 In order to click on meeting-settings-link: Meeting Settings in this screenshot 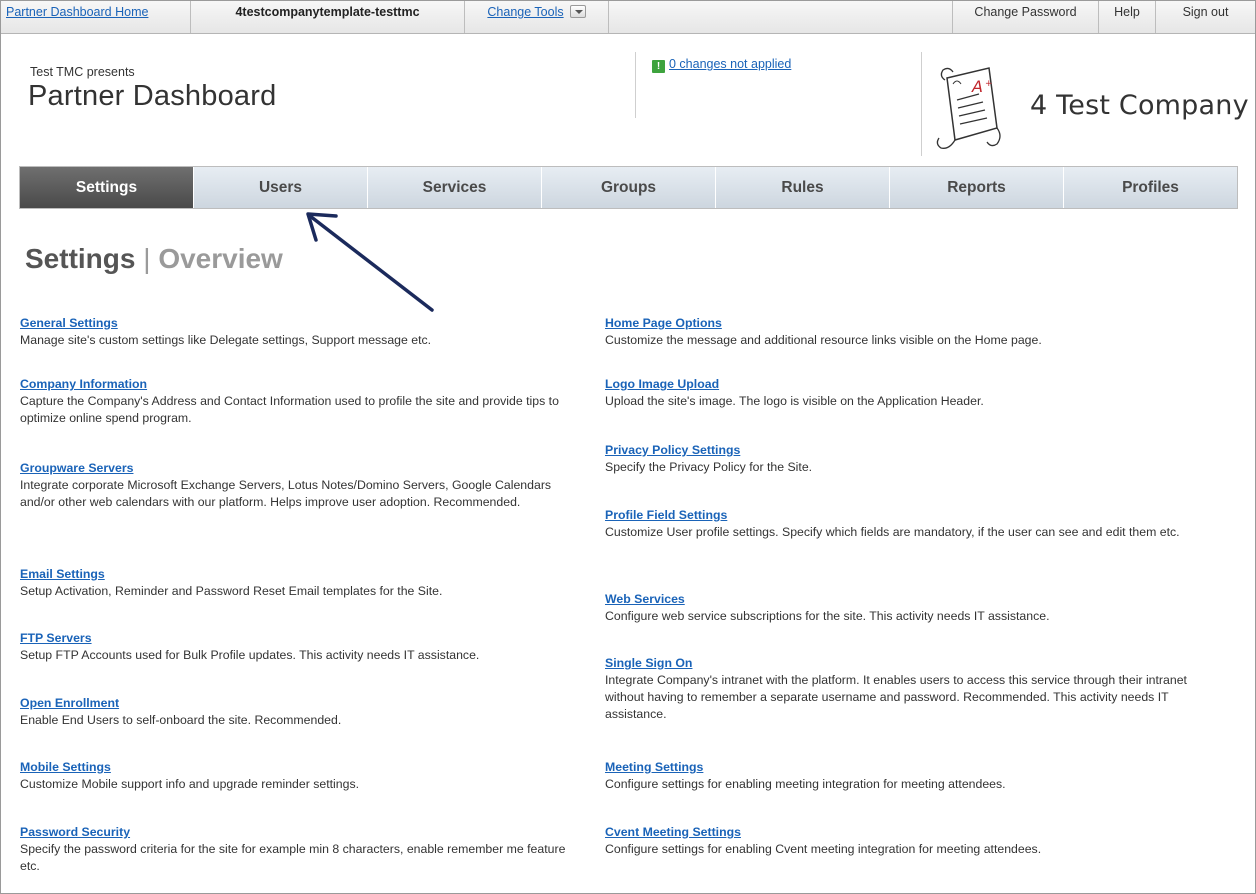, I will do `click(805, 767)`.